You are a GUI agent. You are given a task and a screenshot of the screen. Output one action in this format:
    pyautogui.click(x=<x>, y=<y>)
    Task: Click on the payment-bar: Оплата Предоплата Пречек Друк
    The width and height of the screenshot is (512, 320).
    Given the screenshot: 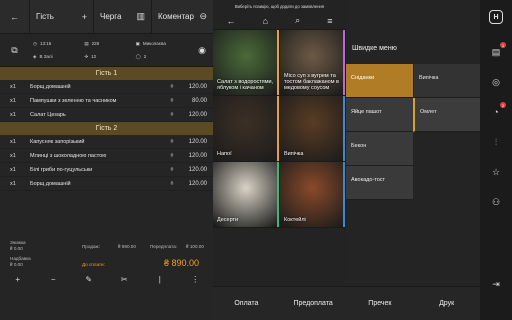 What is the action you would take?
    pyautogui.click(x=346, y=303)
    